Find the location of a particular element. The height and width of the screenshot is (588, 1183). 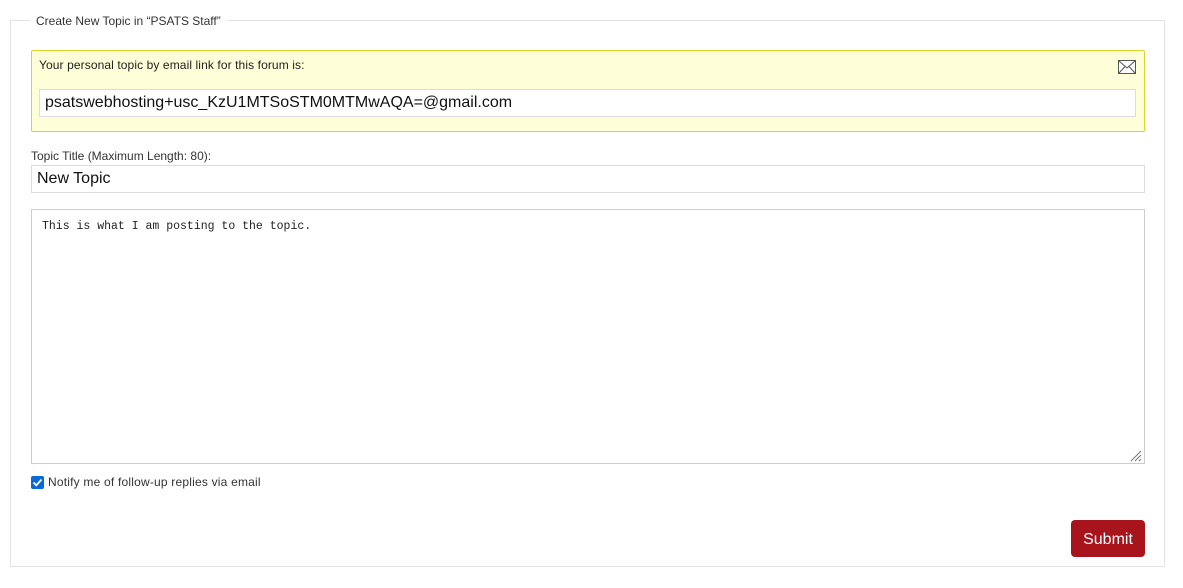

envelope-icon is located at coordinates (1127, 67).